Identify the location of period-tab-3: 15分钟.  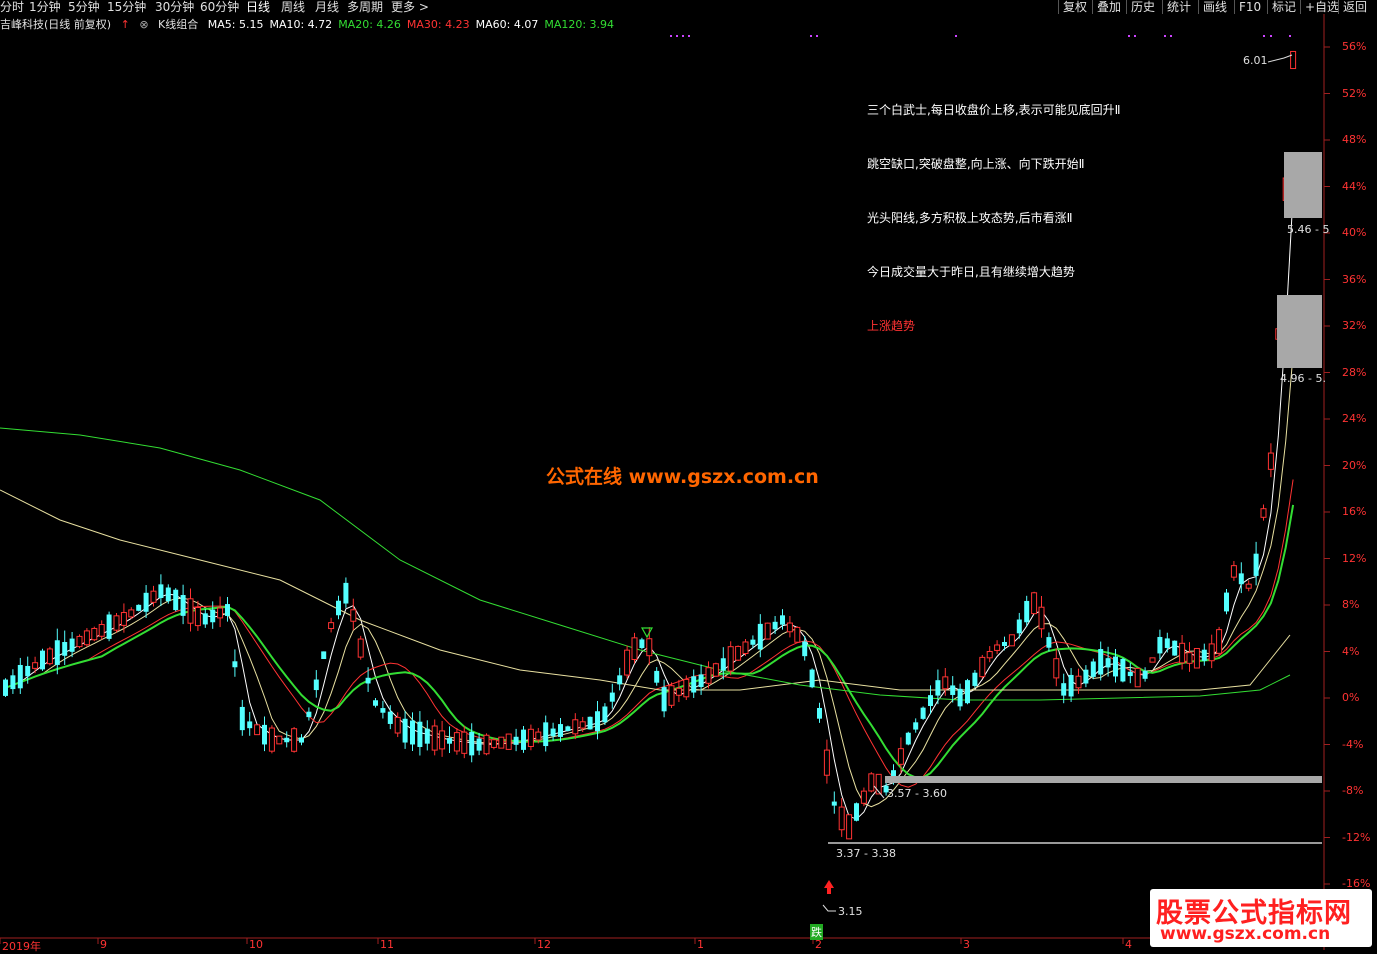
(126, 7).